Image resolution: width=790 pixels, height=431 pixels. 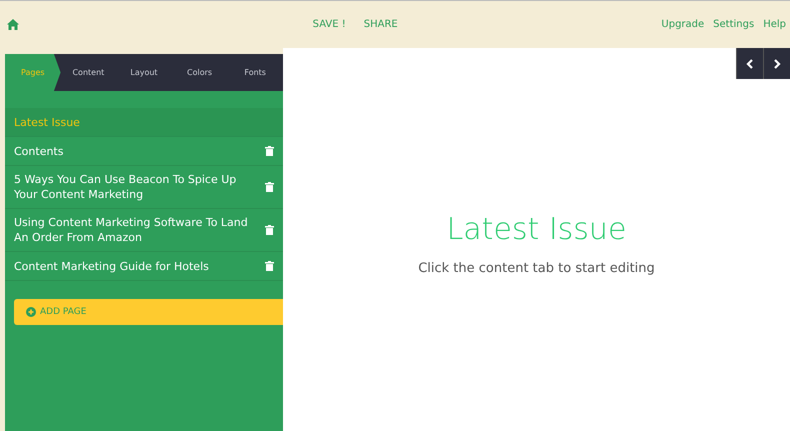 I want to click on tab: Layout, so click(x=144, y=72).